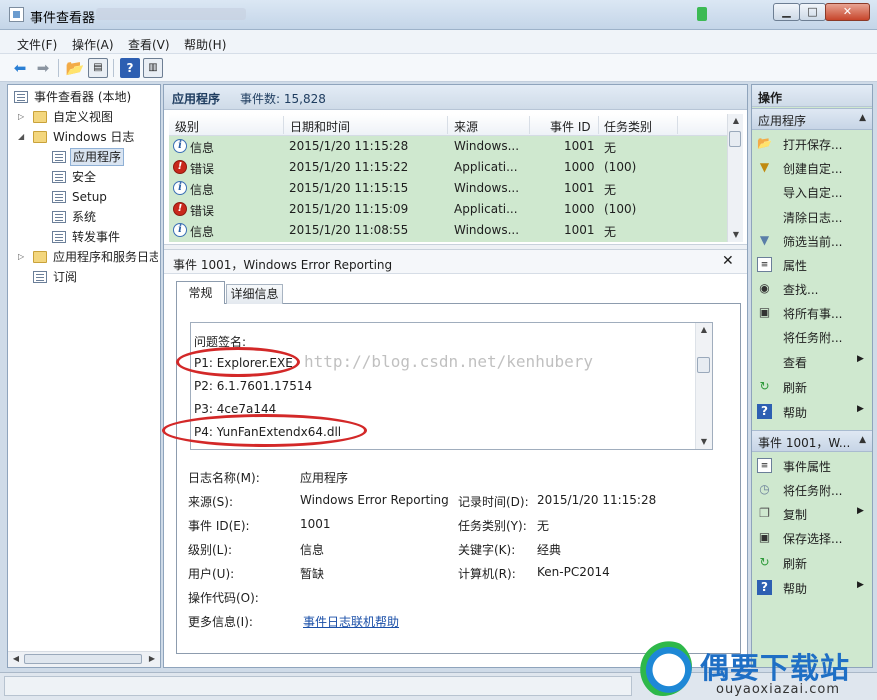 This screenshot has width=877, height=700. What do you see at coordinates (153, 68) in the screenshot?
I see `show-hide-action-pane-icon: ▥` at bounding box center [153, 68].